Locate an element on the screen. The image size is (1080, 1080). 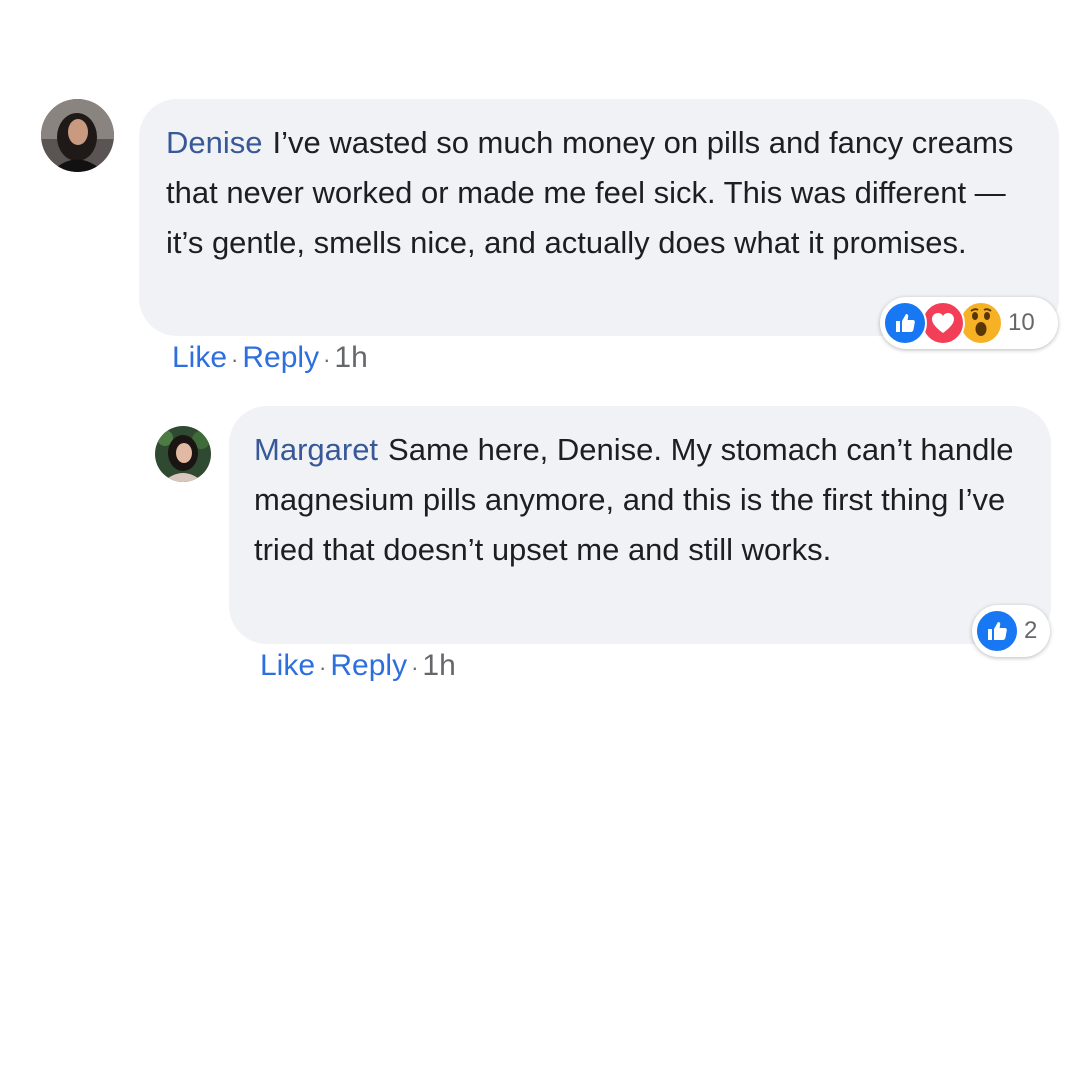
reaction-count: 2 is located at coordinates (1031, 630).